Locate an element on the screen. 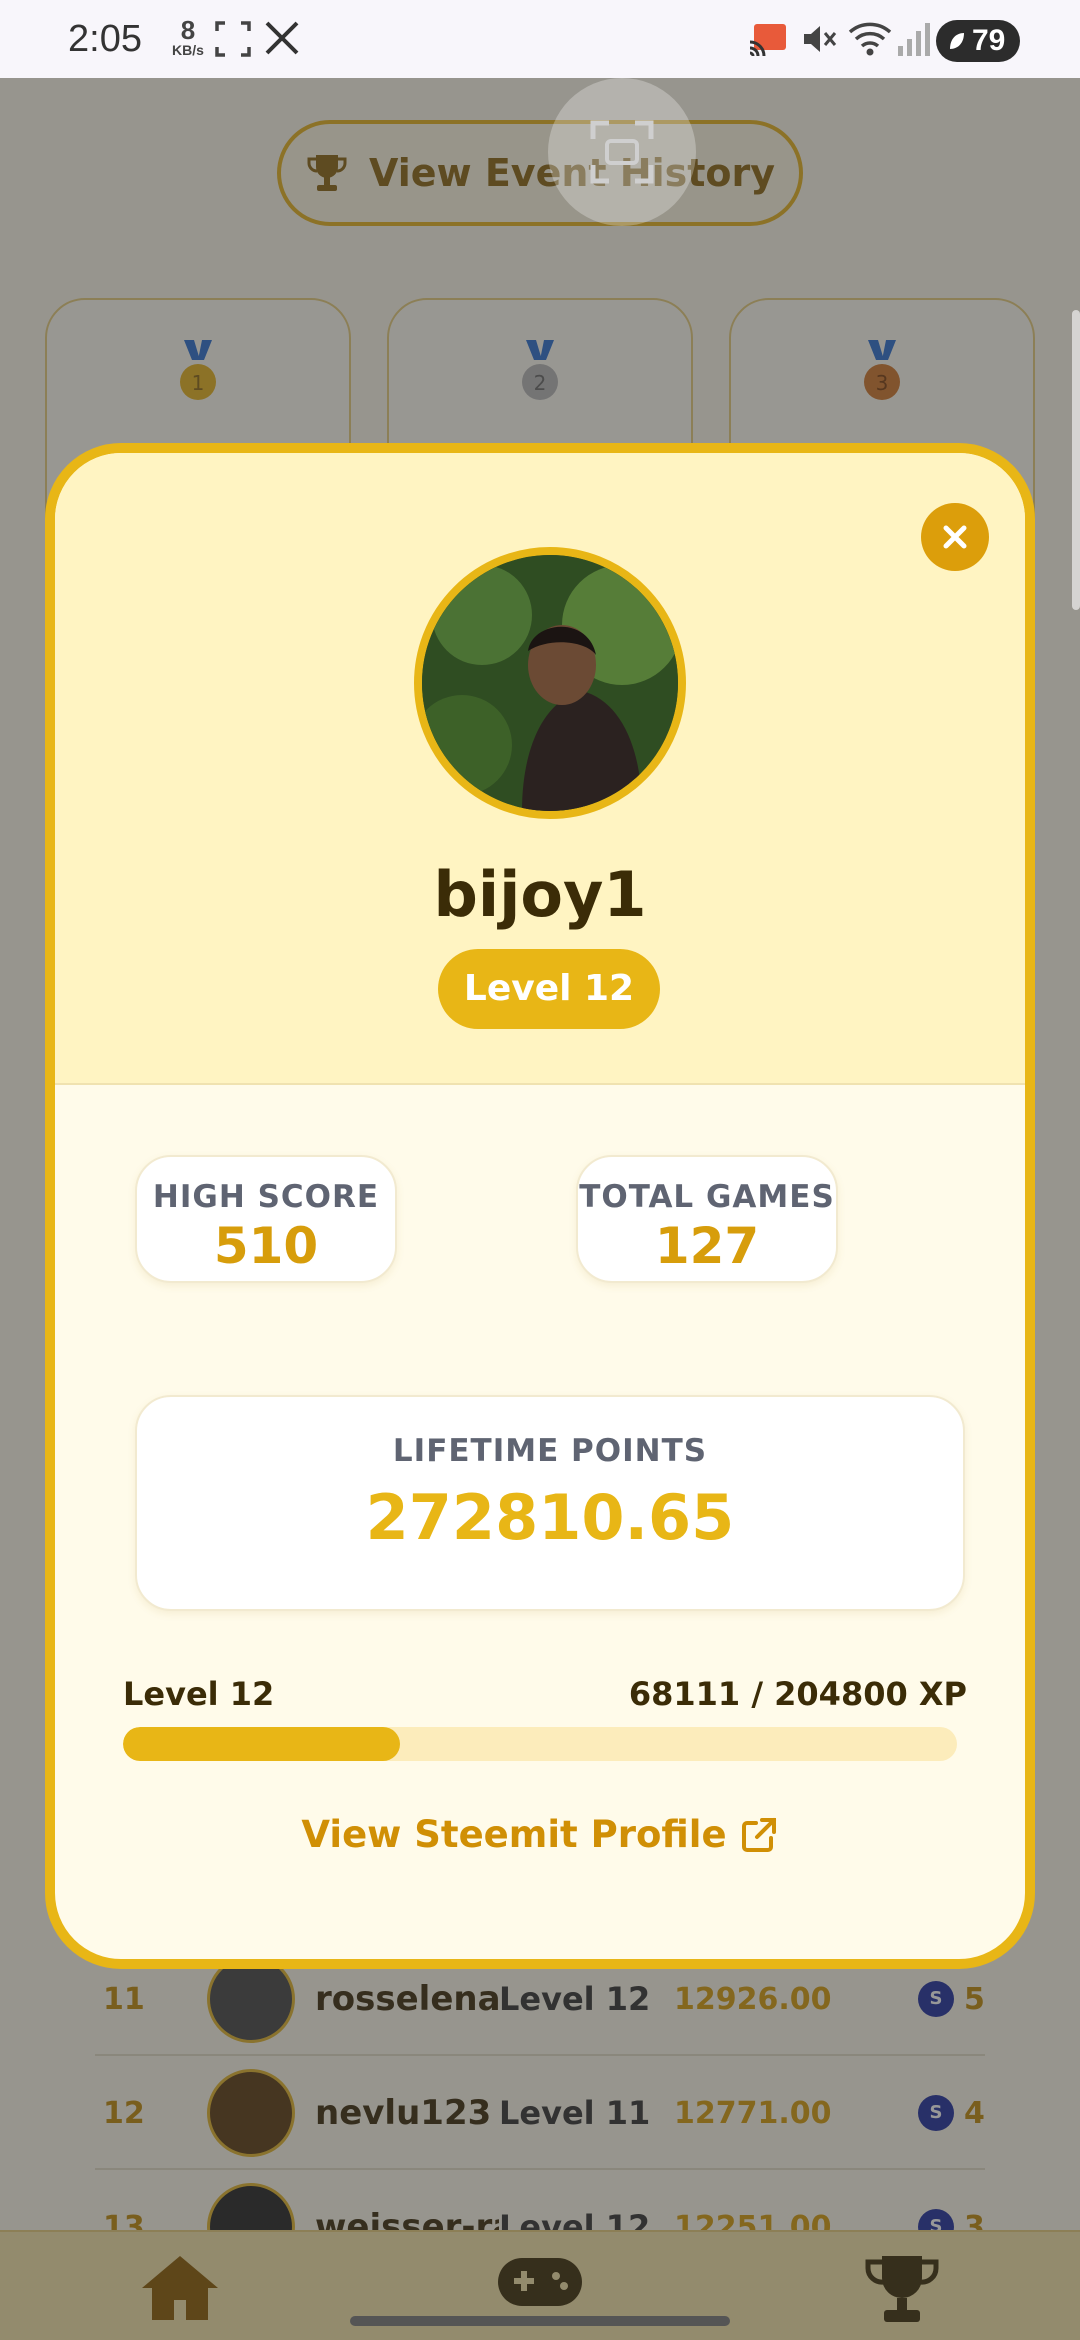 The height and width of the screenshot is (2340, 1080). screen-scan-button is located at coordinates (622, 152).